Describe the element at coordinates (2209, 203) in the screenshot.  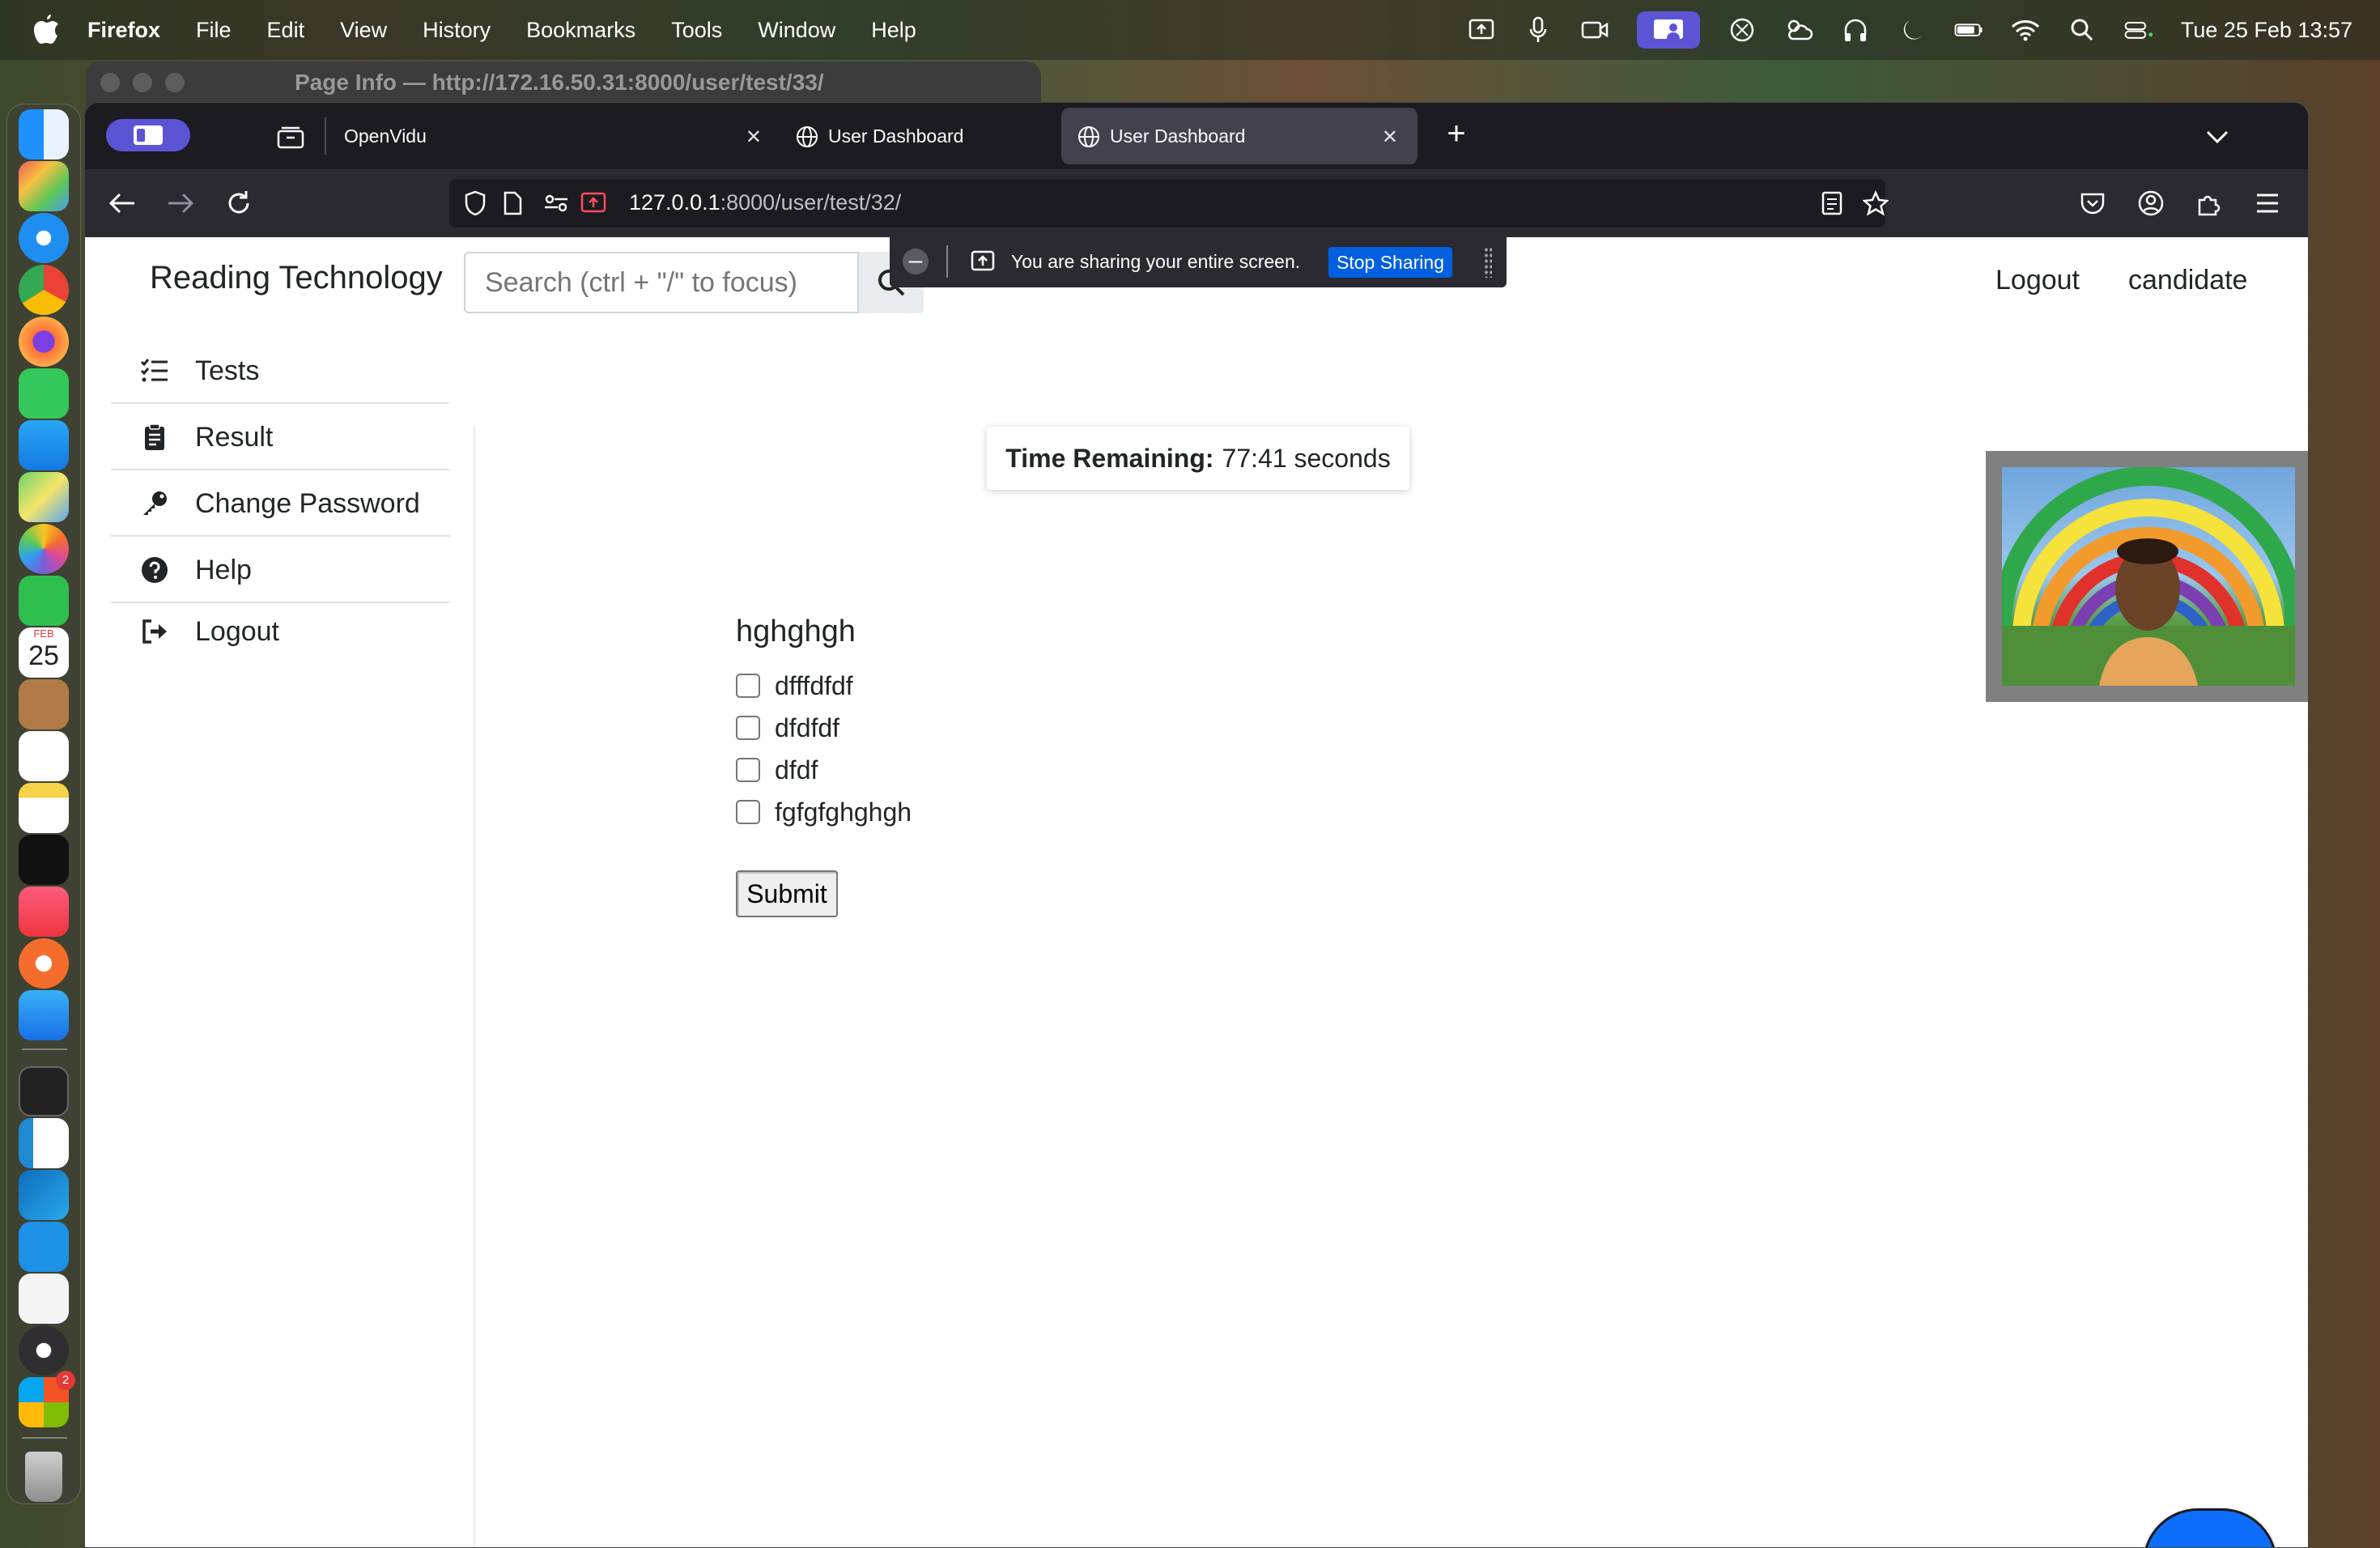
I see `extensions-button` at that location.